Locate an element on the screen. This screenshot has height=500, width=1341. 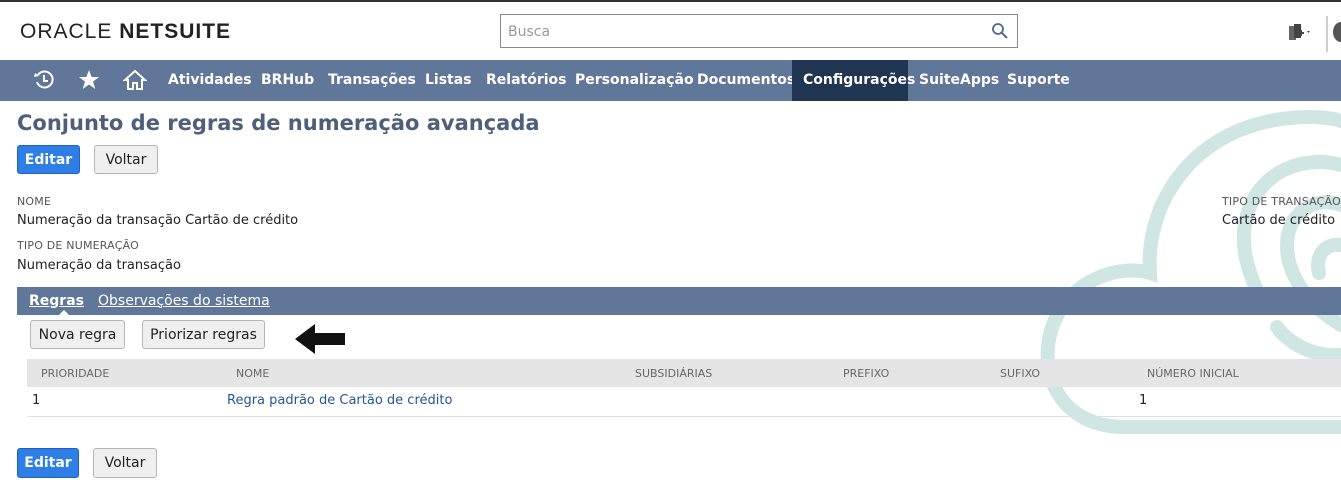
cell-priority: 1 is located at coordinates (36, 400).